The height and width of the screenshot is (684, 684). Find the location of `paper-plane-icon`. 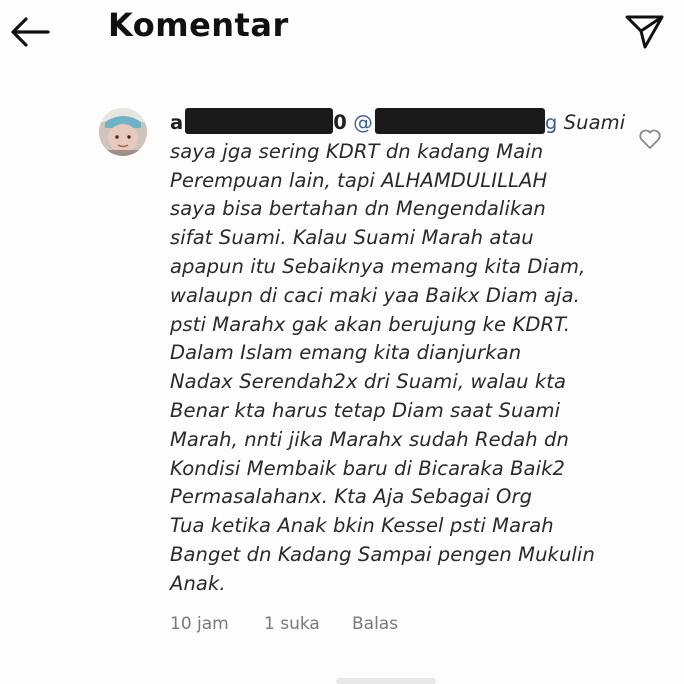

paper-plane-icon is located at coordinates (644, 32).